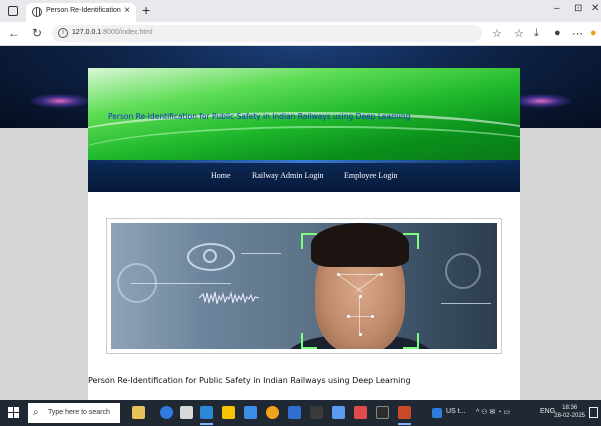  What do you see at coordinates (166, 412) in the screenshot?
I see `edge-icon` at bounding box center [166, 412].